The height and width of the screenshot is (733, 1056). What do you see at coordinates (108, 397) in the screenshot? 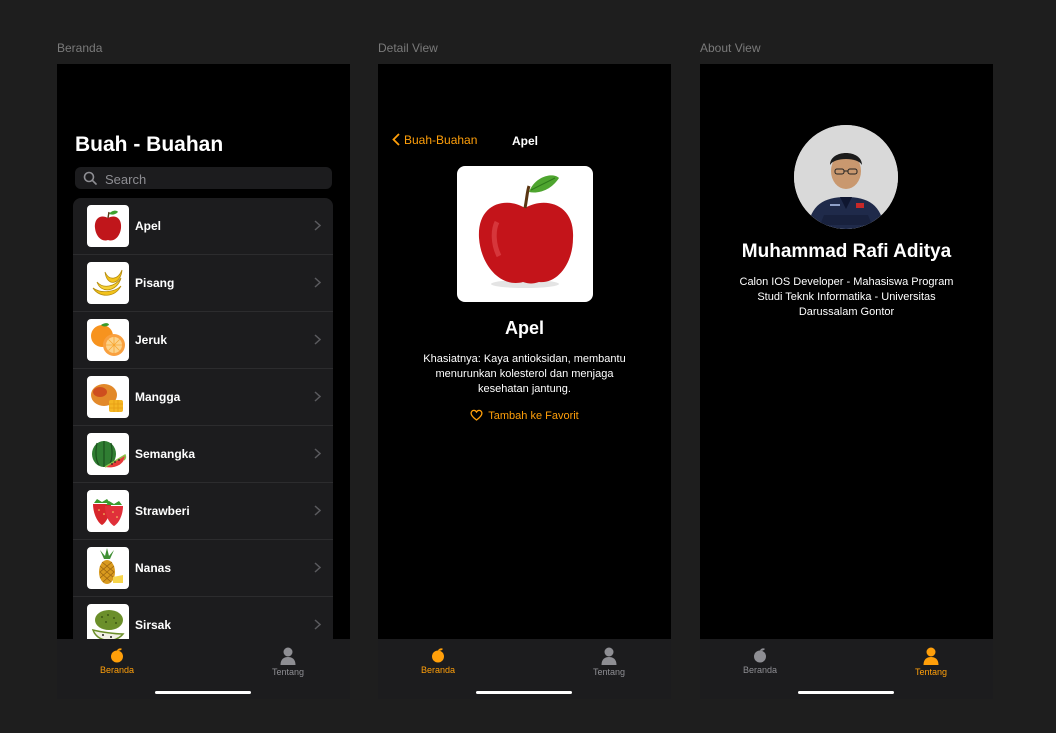
I see `mango-thumbnail` at bounding box center [108, 397].